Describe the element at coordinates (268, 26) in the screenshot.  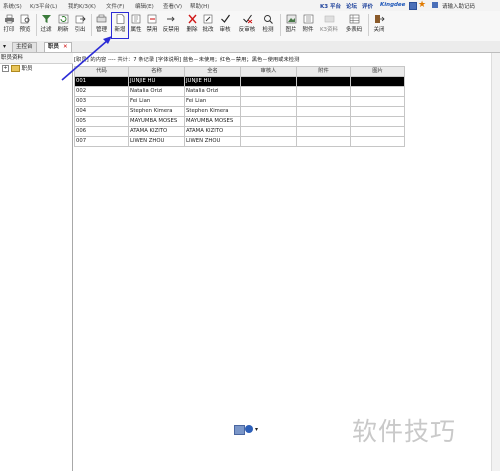
I see `check-button: 检测` at that location.